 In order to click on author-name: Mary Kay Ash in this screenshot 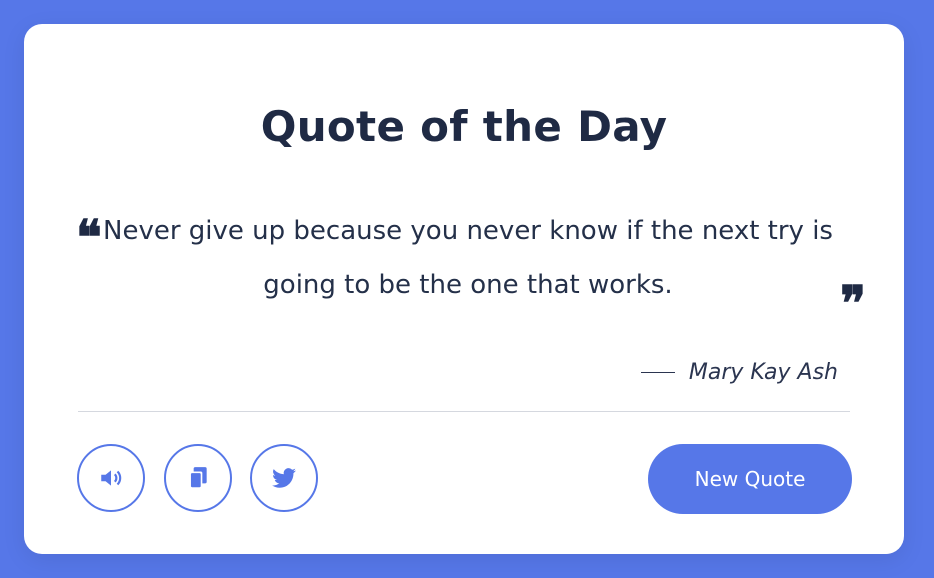, I will do `click(763, 372)`.